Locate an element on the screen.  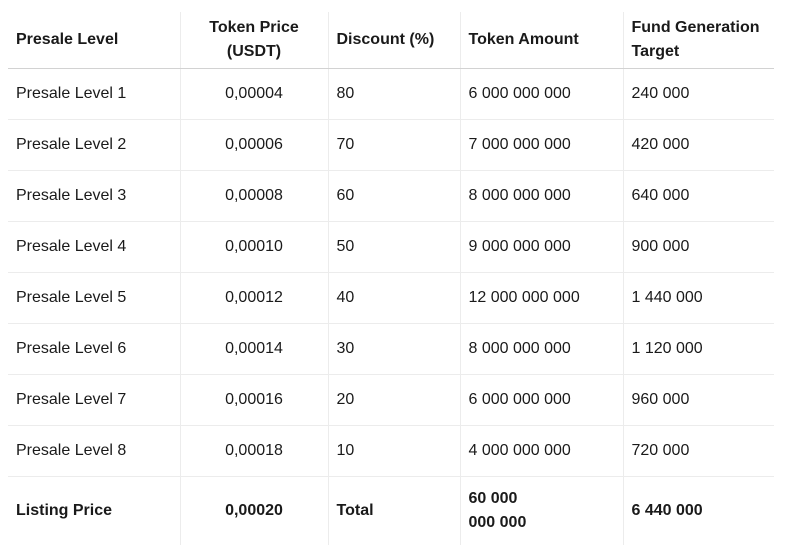
header-token-price: Token Price (USDT) is located at coordinates (254, 40).